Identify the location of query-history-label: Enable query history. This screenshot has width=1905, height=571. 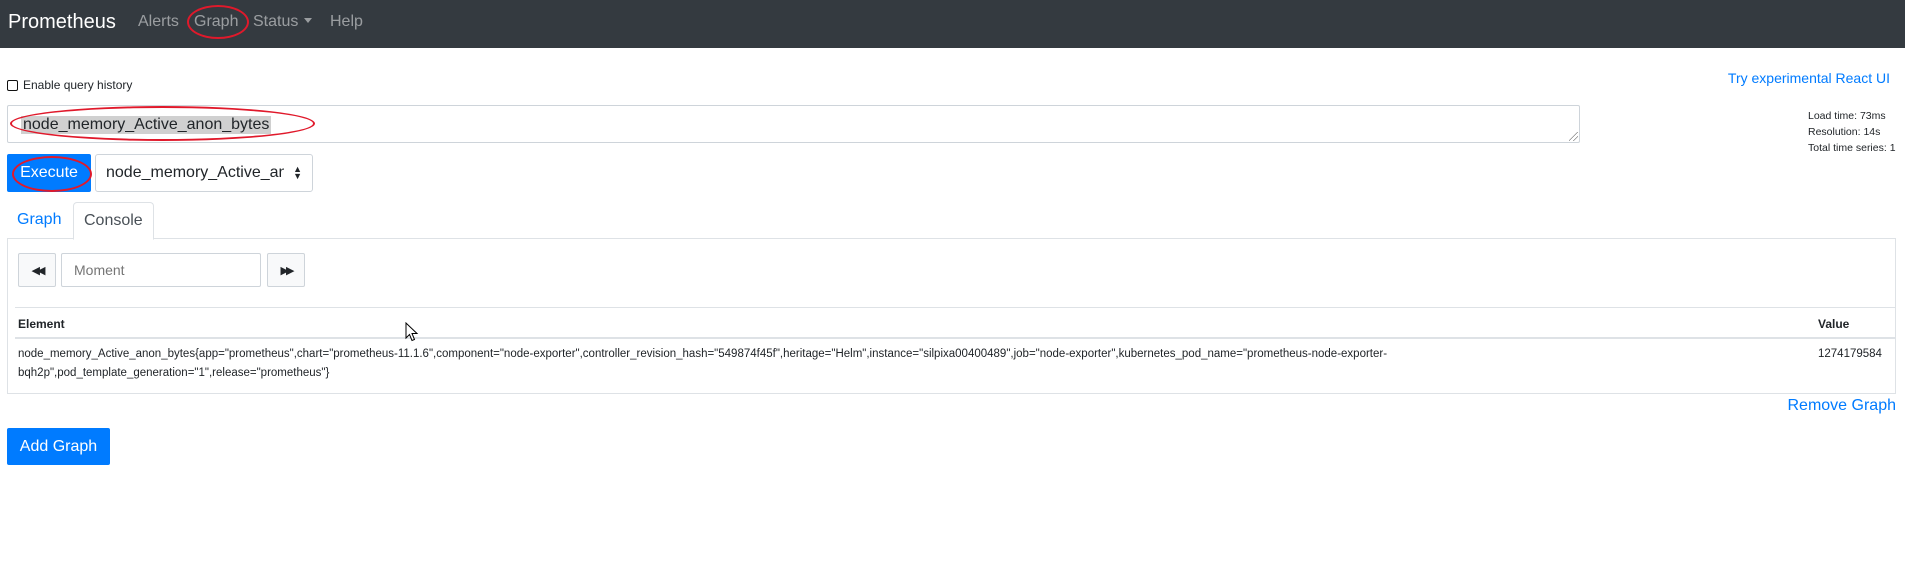
(78, 85).